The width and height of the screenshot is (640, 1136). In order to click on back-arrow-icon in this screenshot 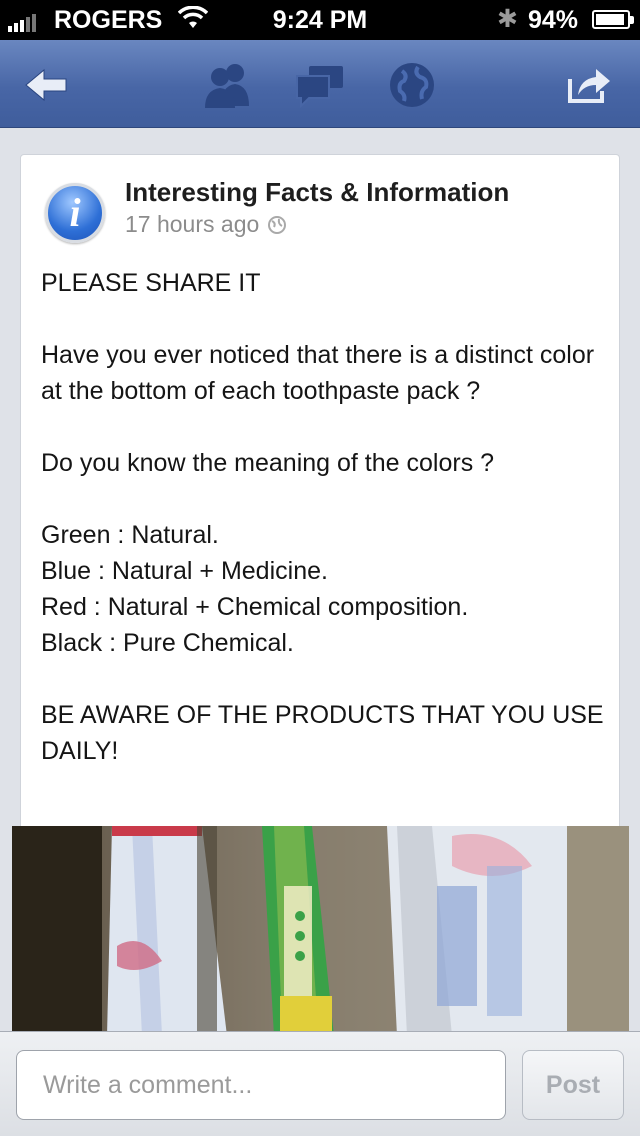, I will do `click(46, 85)`.